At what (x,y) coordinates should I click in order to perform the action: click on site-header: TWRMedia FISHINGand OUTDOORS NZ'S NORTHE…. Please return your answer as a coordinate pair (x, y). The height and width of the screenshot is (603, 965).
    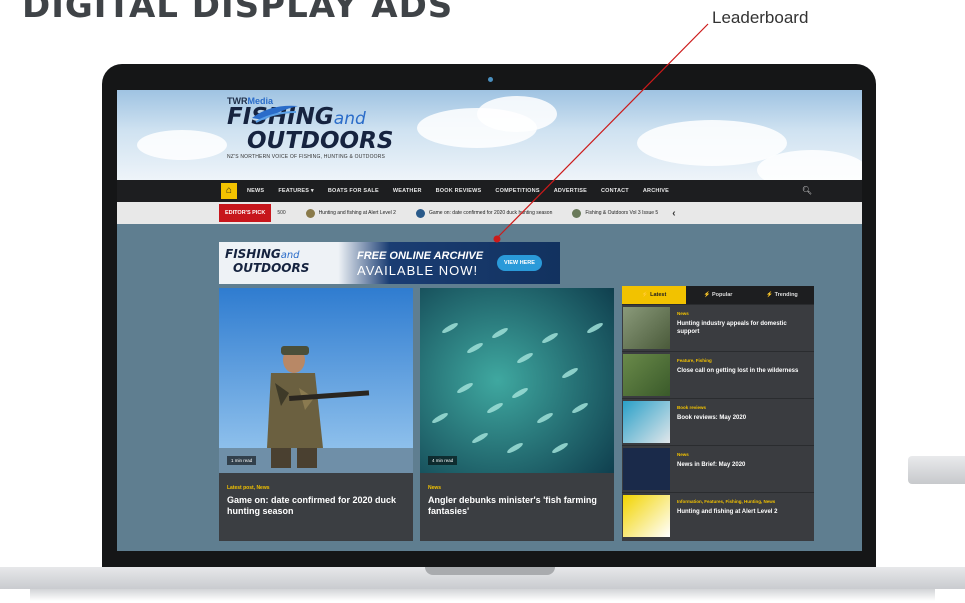
    Looking at the image, I should click on (489, 135).